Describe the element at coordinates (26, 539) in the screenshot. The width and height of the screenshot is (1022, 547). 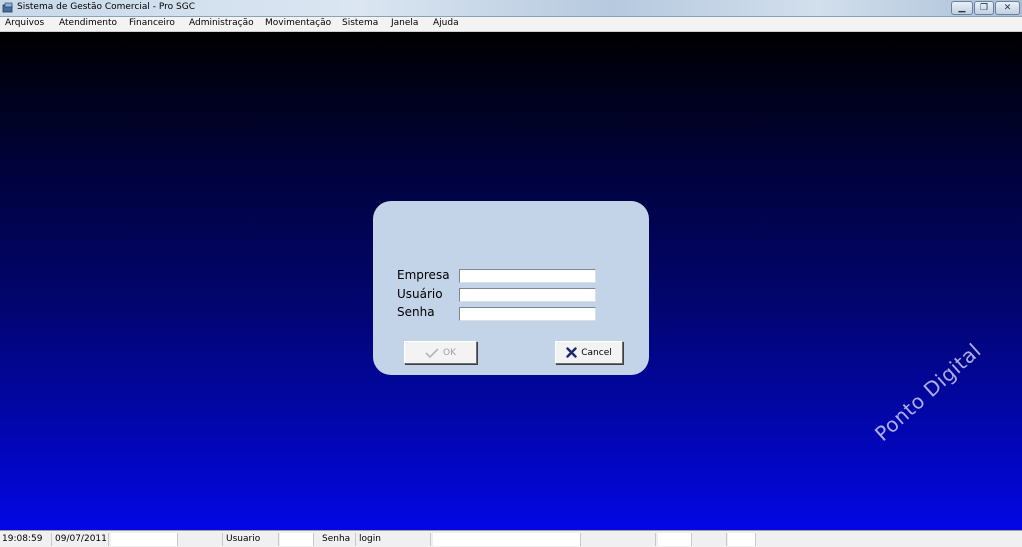
I see `status-time: 19:08:59` at that location.